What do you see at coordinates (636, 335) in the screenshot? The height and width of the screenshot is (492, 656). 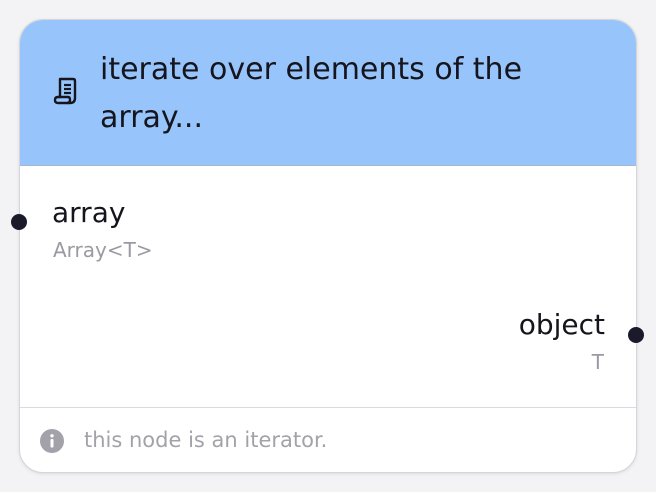 I see `output-port-object-handle` at bounding box center [636, 335].